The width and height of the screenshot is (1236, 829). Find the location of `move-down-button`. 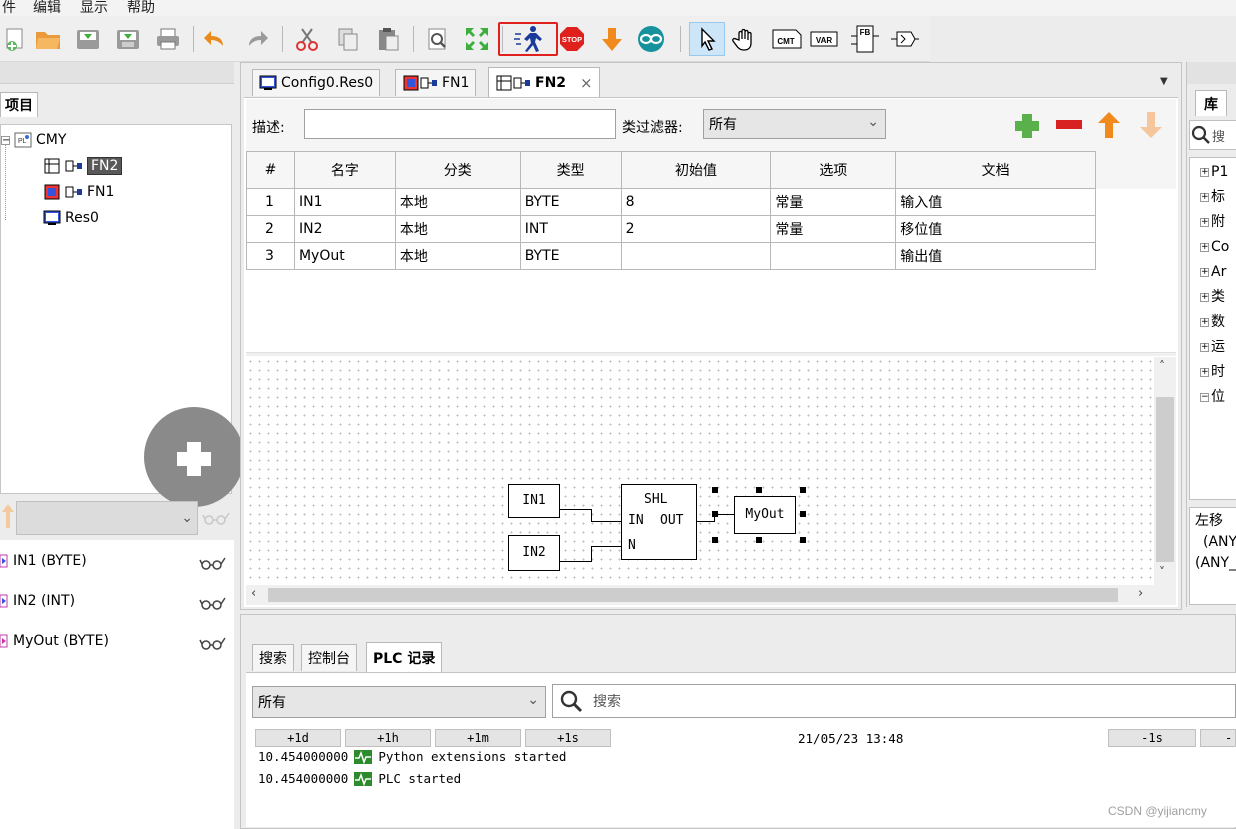

move-down-button is located at coordinates (1151, 125).